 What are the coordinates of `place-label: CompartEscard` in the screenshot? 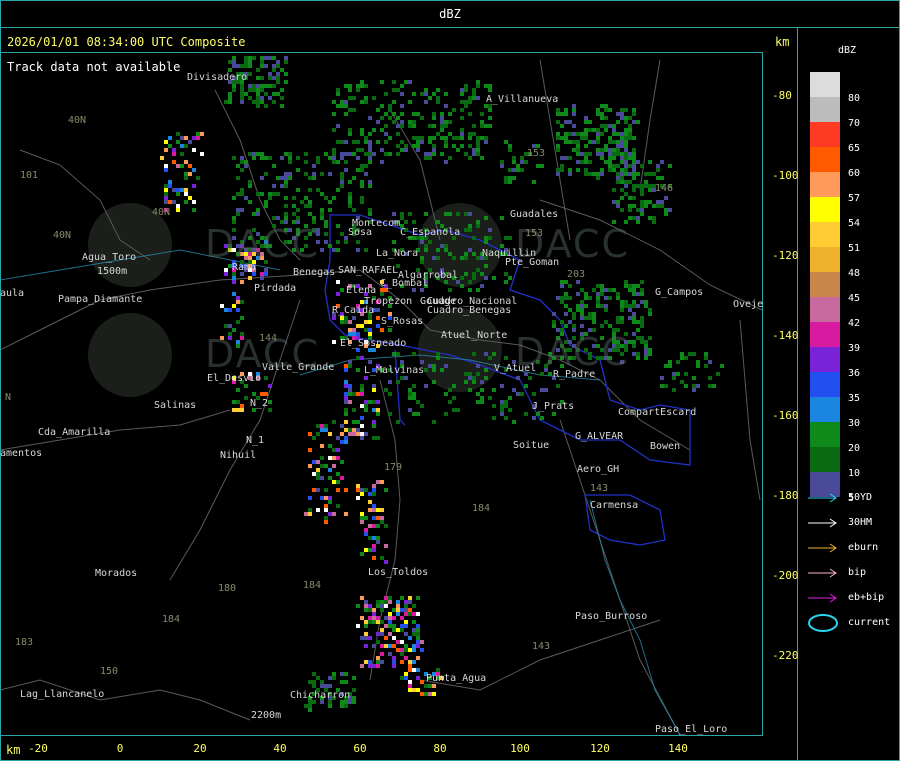 It's located at (657, 412).